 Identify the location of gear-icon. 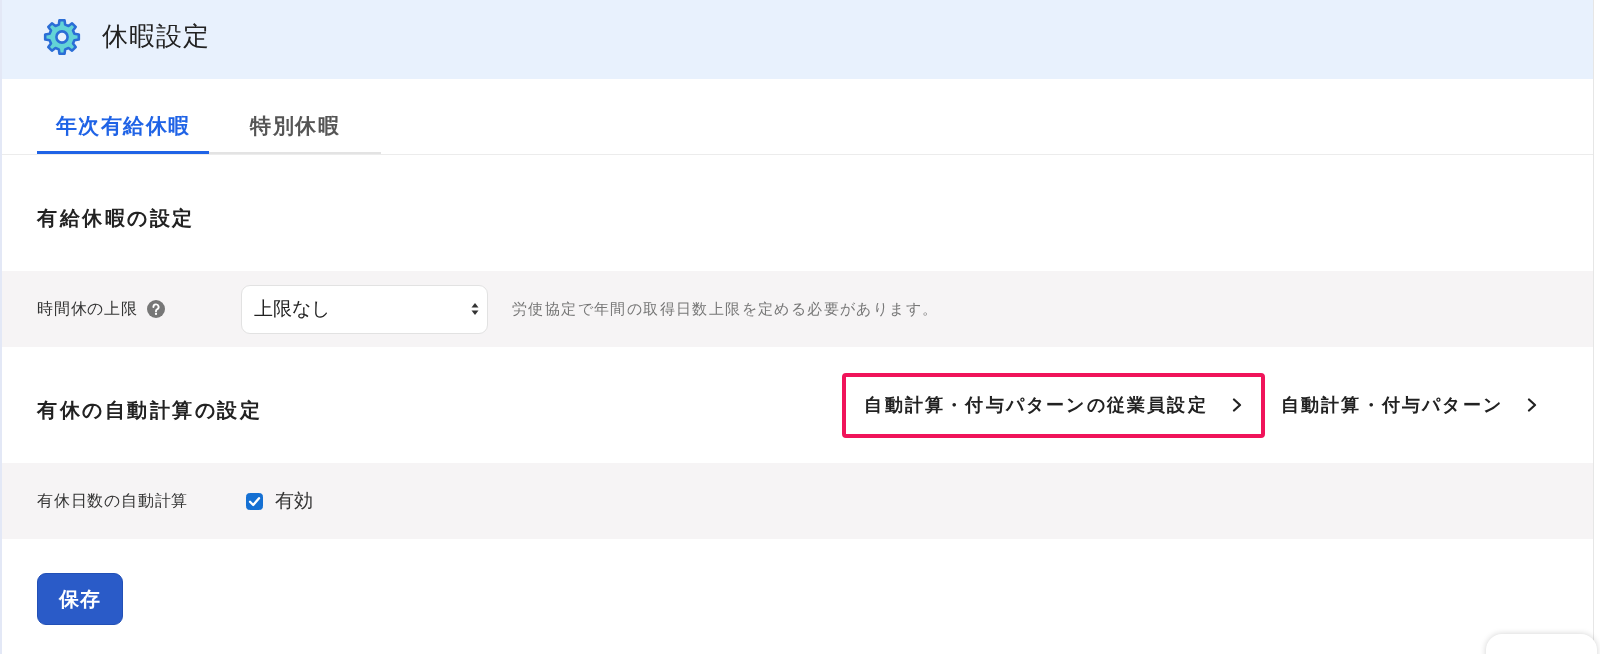
(62, 36).